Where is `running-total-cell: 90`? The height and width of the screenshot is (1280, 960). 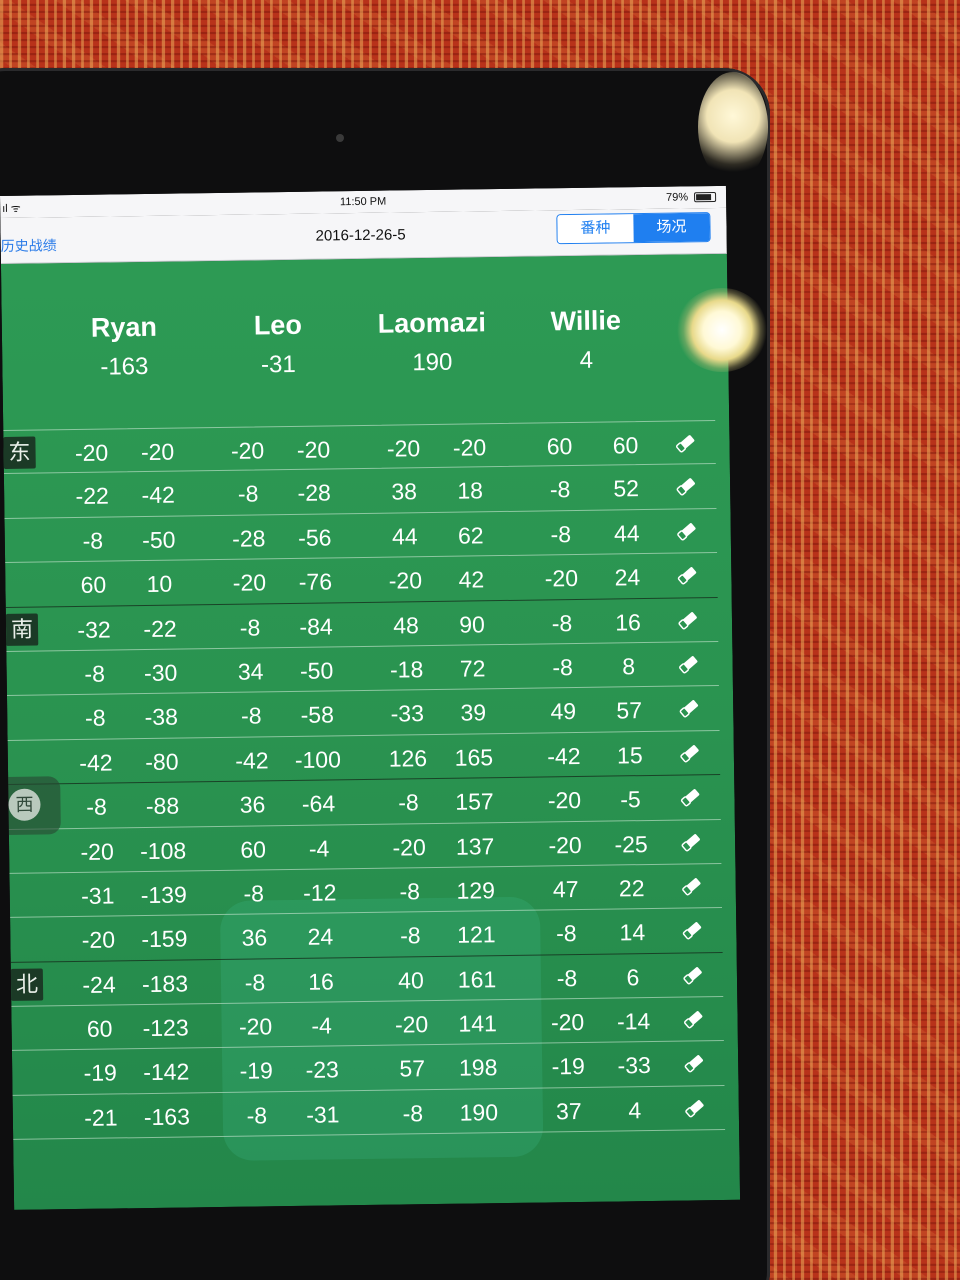 running-total-cell: 90 is located at coordinates (472, 624).